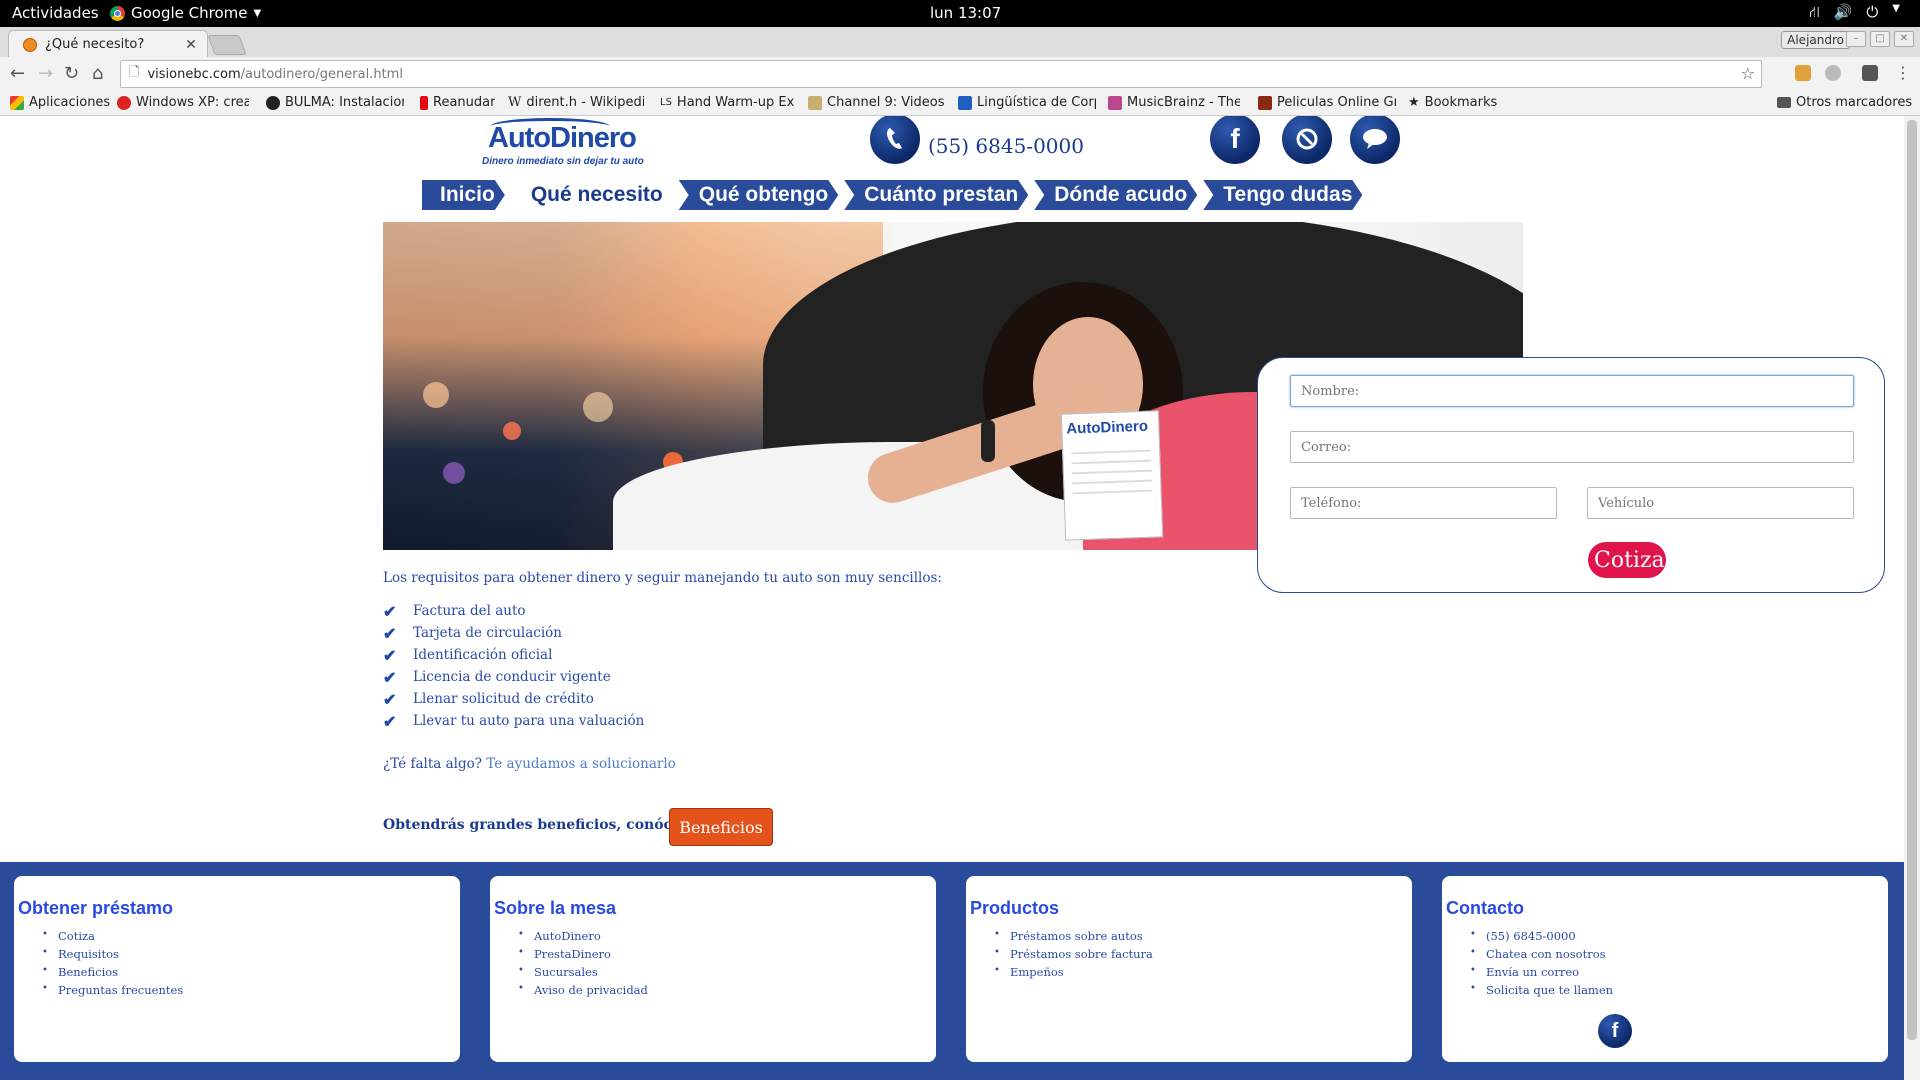 The image size is (1920, 1080). What do you see at coordinates (1627, 560) in the screenshot?
I see `cotiza-button: Cotiza` at bounding box center [1627, 560].